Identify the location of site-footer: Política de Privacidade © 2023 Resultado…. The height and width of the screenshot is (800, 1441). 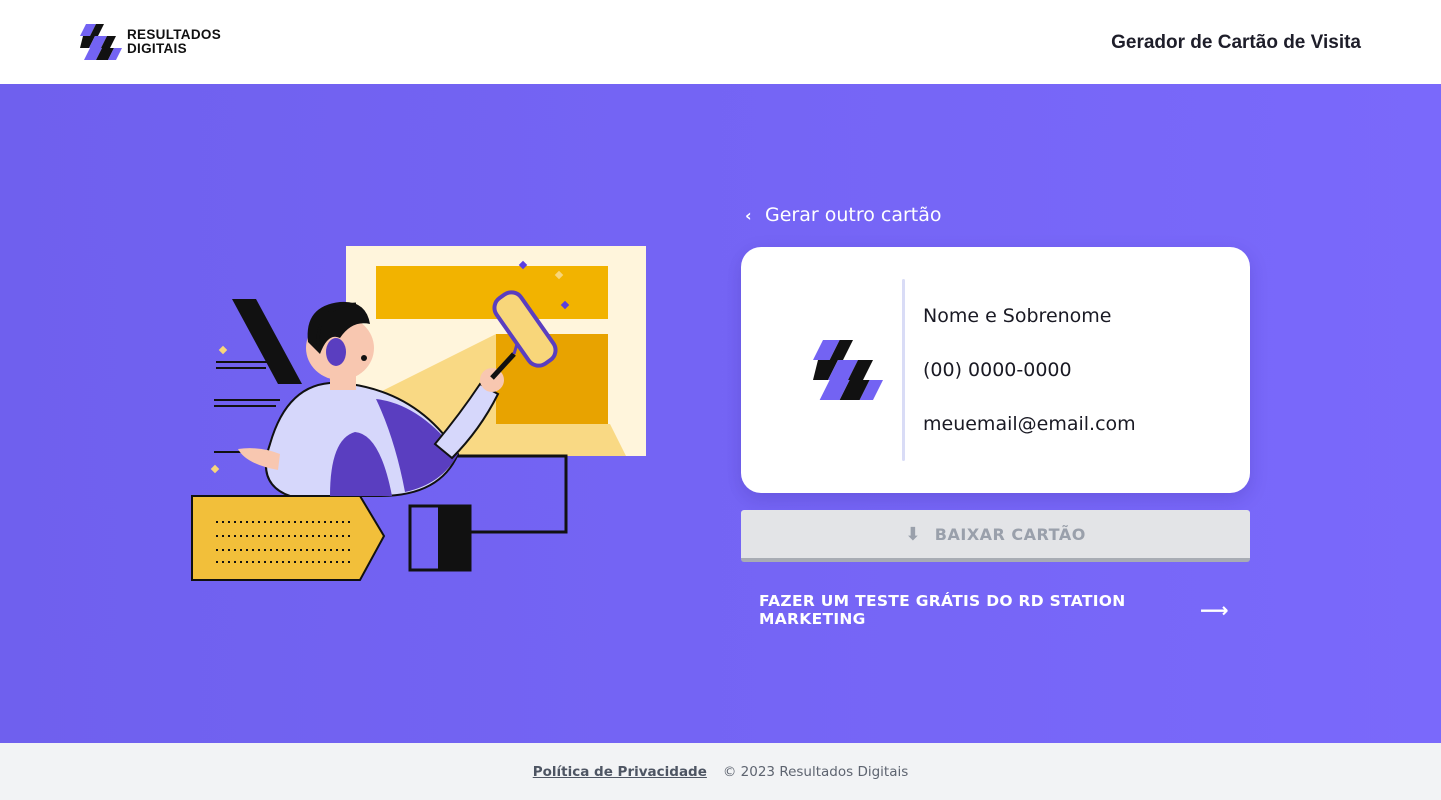
(720, 771).